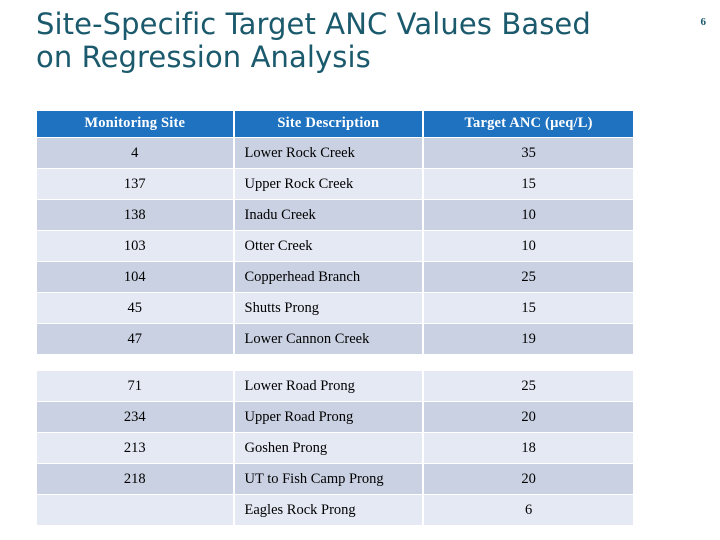 This screenshot has width=720, height=540. Describe the element at coordinates (528, 448) in the screenshot. I see `cell-target-anc: 18` at that location.